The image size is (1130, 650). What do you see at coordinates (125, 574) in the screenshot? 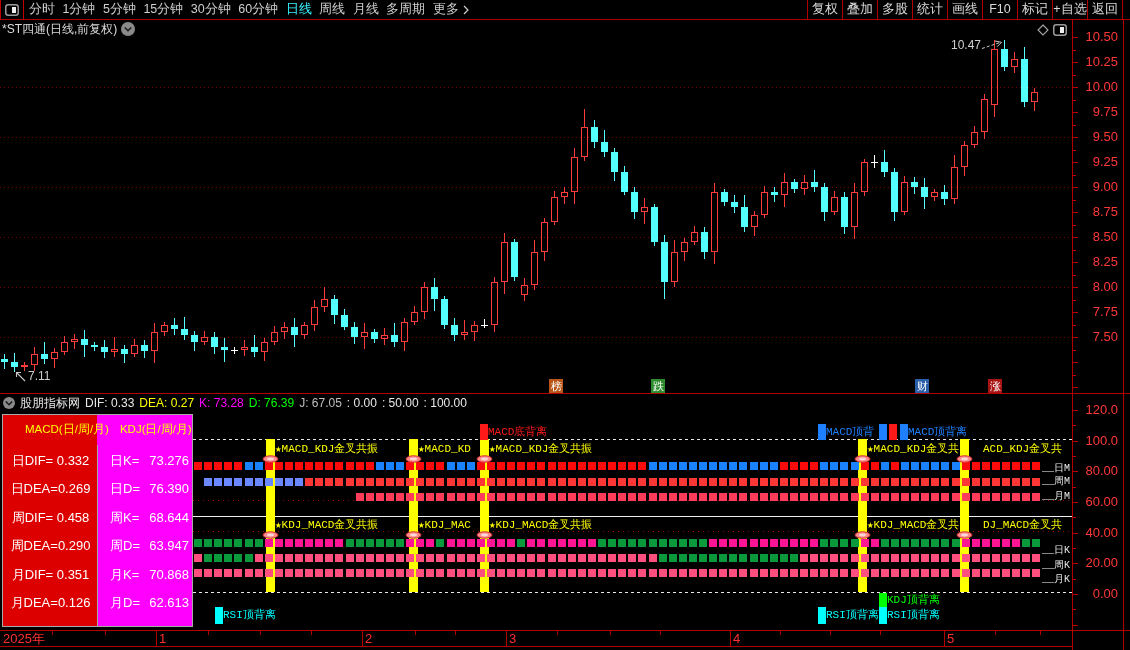
I see `kdj-label: 月K=` at bounding box center [125, 574].